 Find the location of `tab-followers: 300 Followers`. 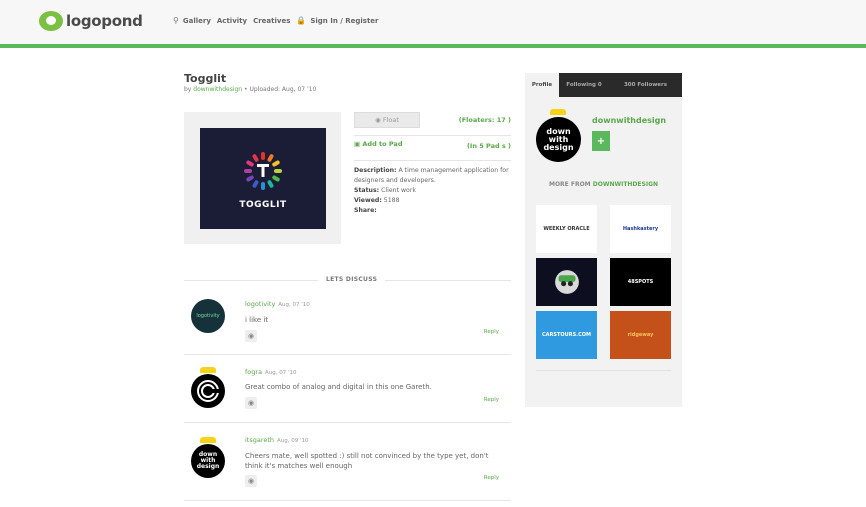

tab-followers: 300 Followers is located at coordinates (645, 85).